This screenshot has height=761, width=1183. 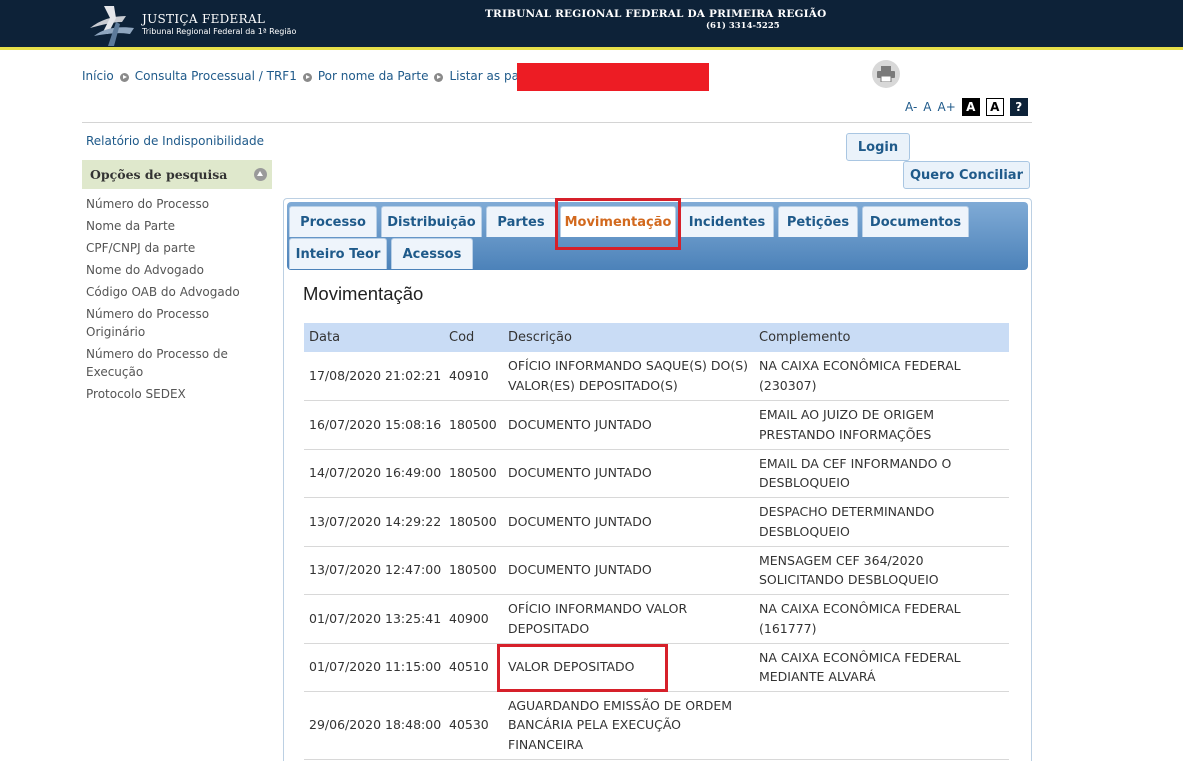 What do you see at coordinates (1018, 107) in the screenshot?
I see `help-button: ?` at bounding box center [1018, 107].